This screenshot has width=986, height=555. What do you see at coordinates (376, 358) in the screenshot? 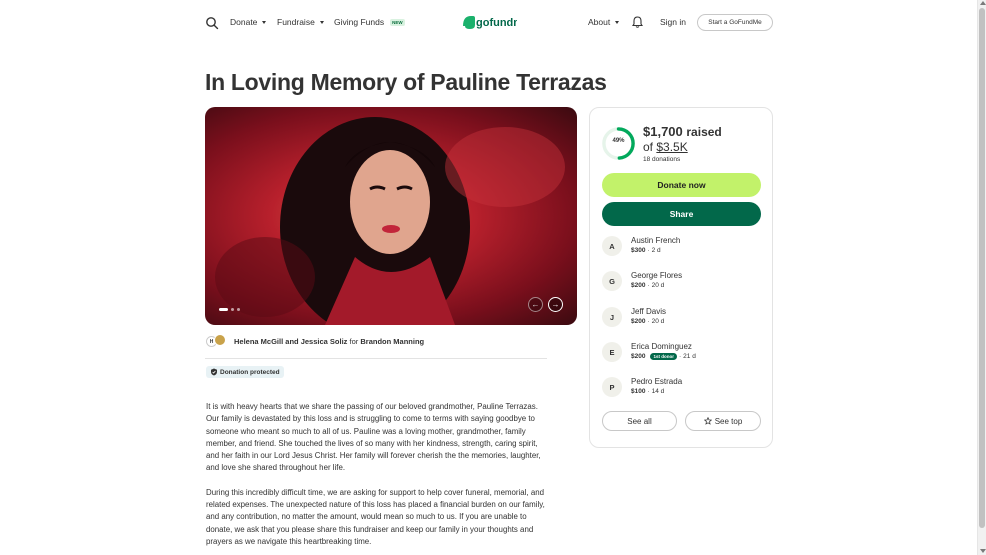
I see `divider` at bounding box center [376, 358].